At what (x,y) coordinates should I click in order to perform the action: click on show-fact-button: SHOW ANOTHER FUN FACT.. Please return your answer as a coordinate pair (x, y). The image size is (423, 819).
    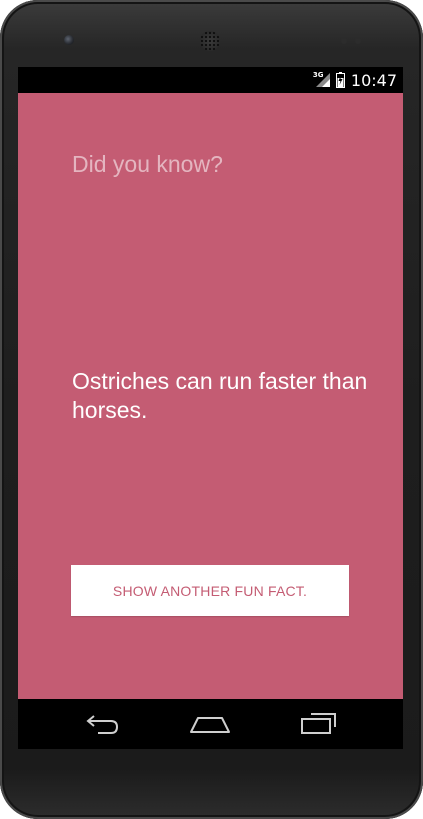
    Looking at the image, I should click on (210, 590).